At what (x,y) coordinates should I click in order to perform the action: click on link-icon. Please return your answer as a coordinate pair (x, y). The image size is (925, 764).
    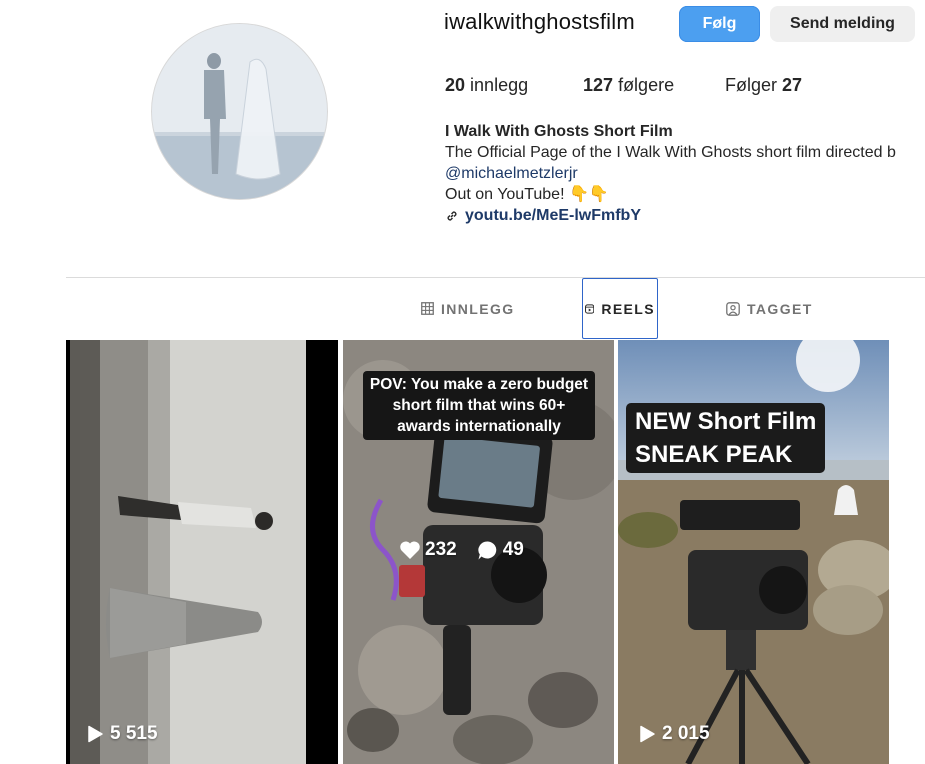
    Looking at the image, I should click on (452, 215).